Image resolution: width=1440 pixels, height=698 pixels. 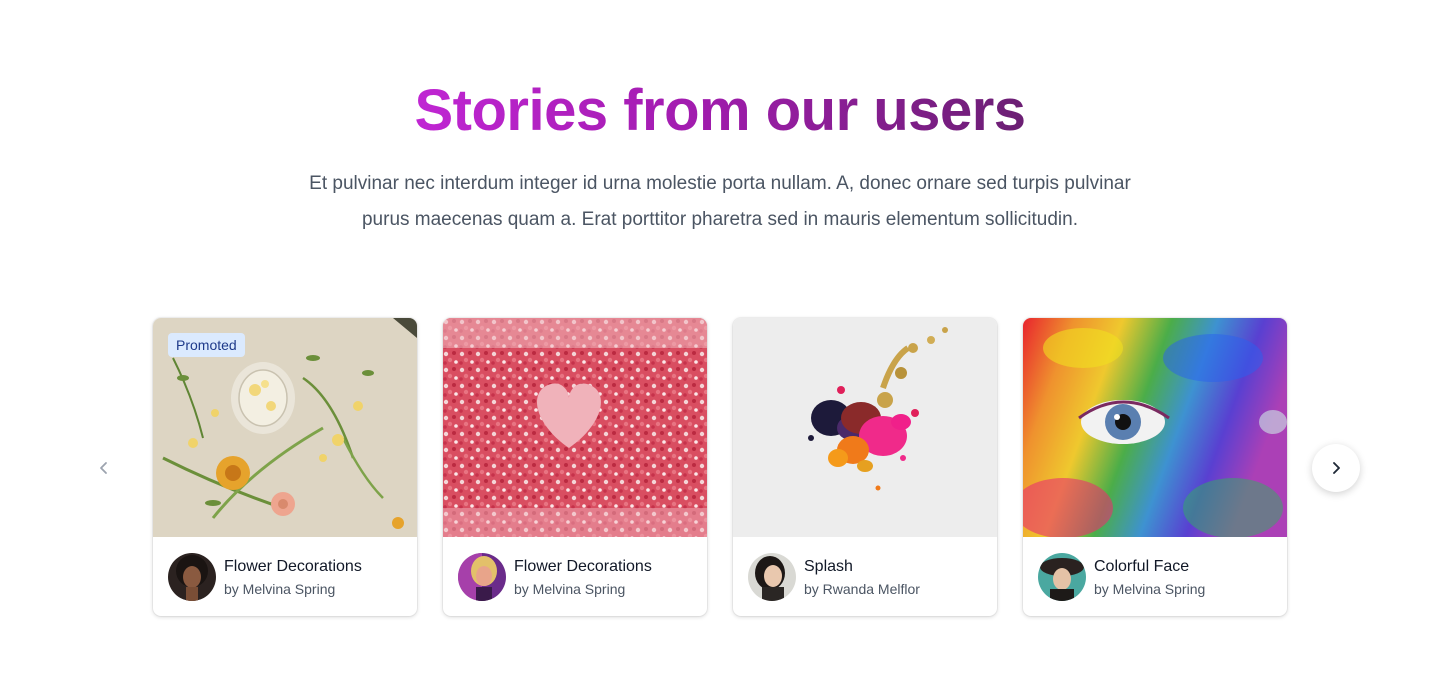 What do you see at coordinates (1142, 566) in the screenshot?
I see `card-title: Colorful Face` at bounding box center [1142, 566].